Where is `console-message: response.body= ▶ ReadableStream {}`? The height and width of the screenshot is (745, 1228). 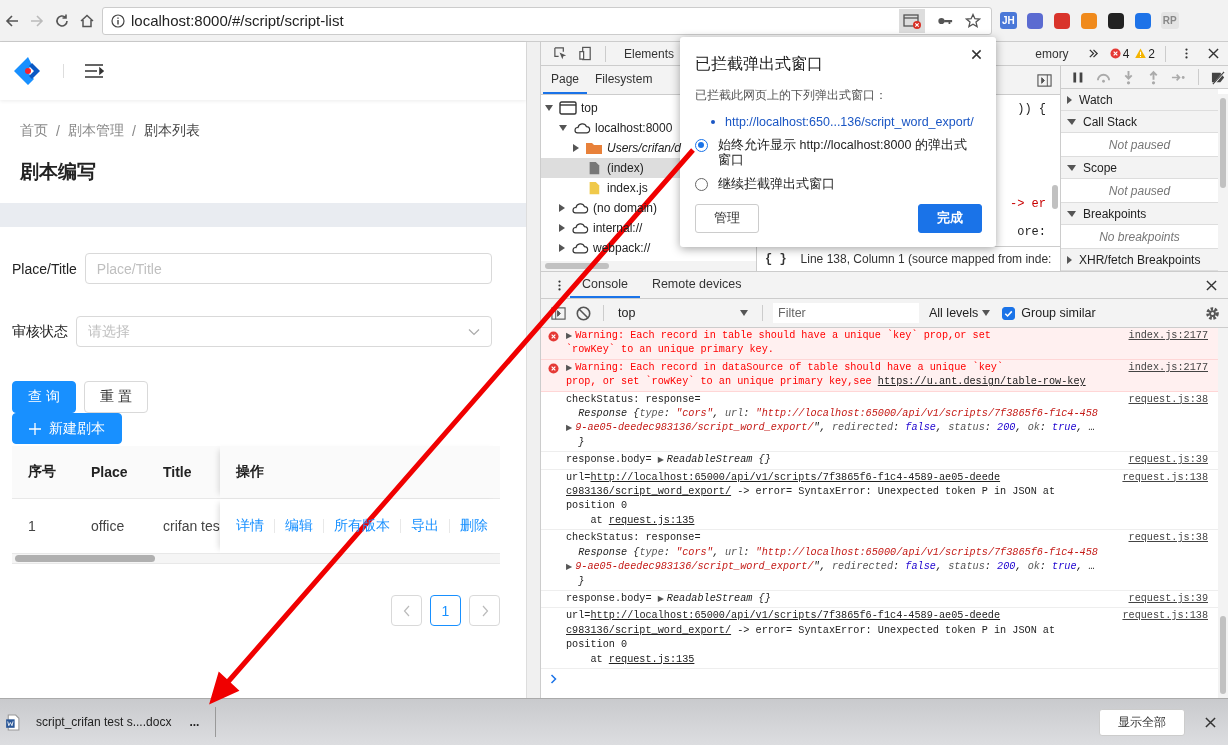
console-message: response.body= ▶ ReadableStream {} is located at coordinates (669, 460).